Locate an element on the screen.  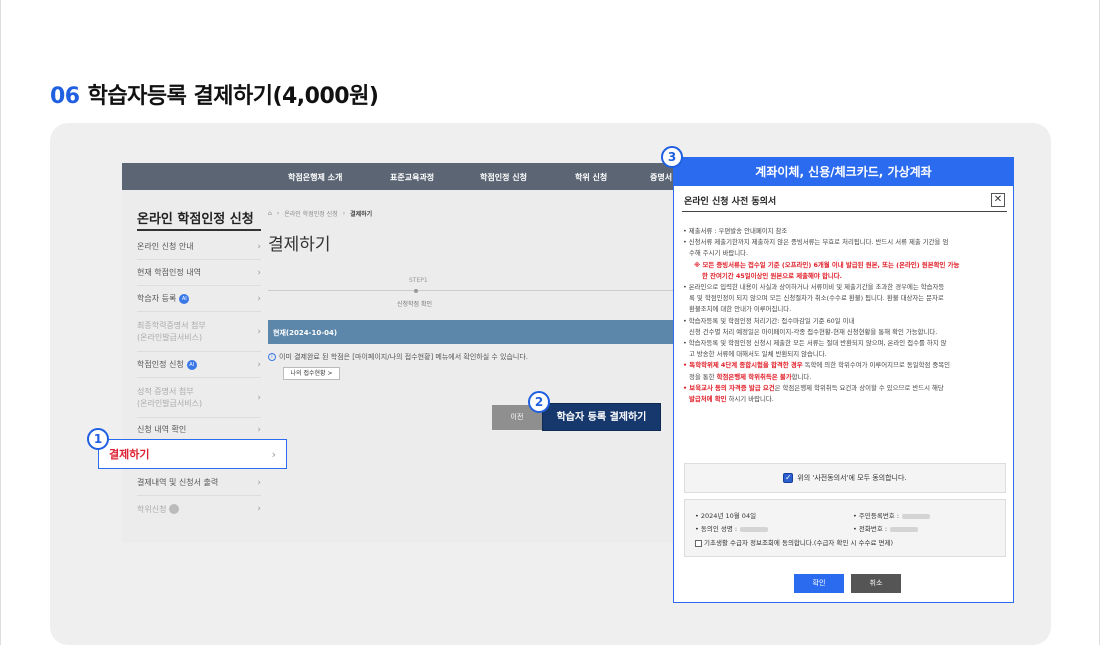
applicant-info: • 2024년 10월 04일 • 주민등록번호 : • 동의인 성명 is located at coordinates (845, 528).